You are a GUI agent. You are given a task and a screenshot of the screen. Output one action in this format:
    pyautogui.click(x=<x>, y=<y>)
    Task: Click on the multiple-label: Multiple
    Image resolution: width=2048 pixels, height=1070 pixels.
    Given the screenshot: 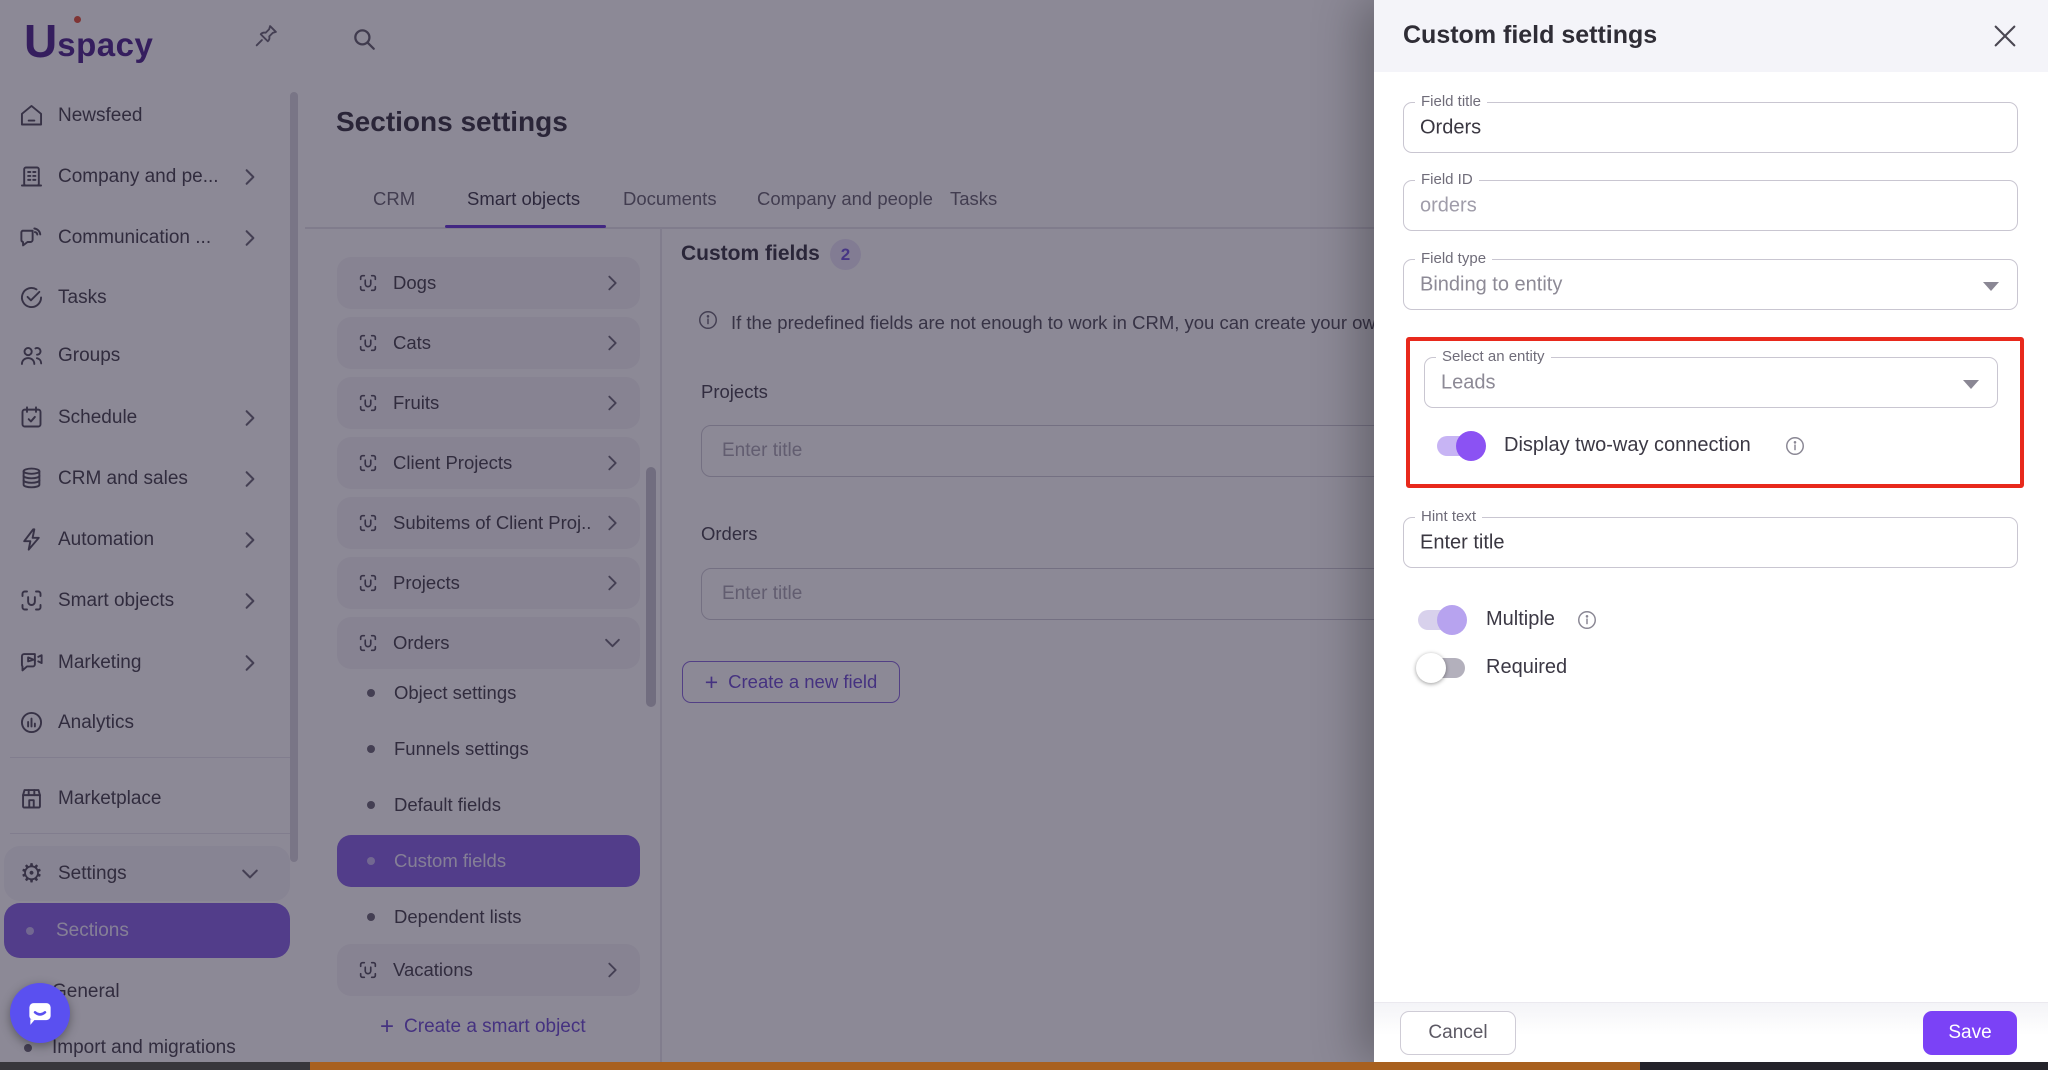 What is the action you would take?
    pyautogui.click(x=1520, y=619)
    